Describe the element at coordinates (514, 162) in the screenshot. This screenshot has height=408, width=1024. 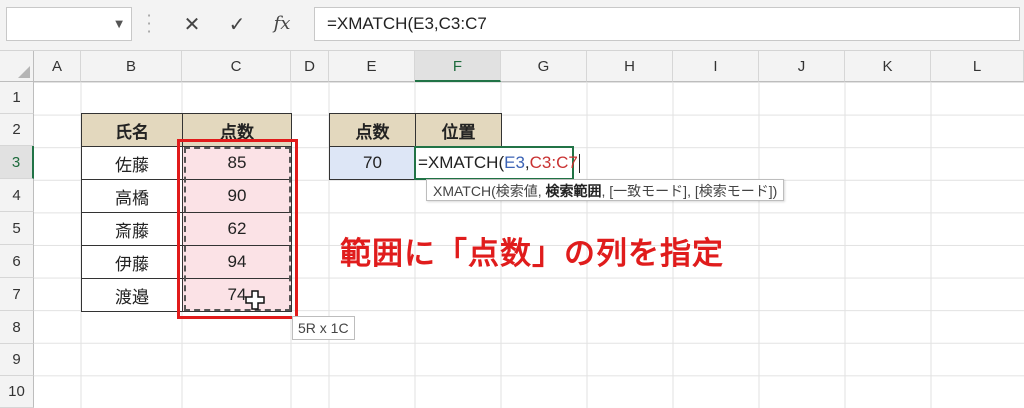
I see `edit-ref-e3: E3` at that location.